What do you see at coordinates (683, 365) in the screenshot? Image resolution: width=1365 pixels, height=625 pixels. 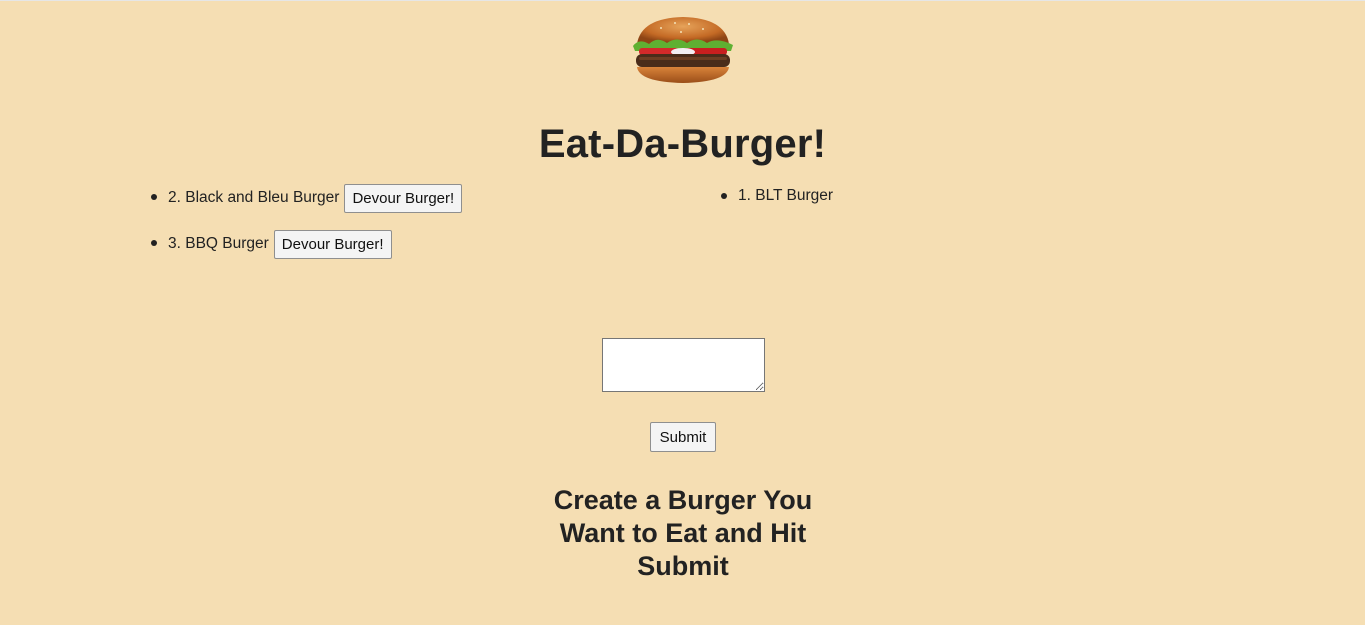 I see `burger-name-input` at bounding box center [683, 365].